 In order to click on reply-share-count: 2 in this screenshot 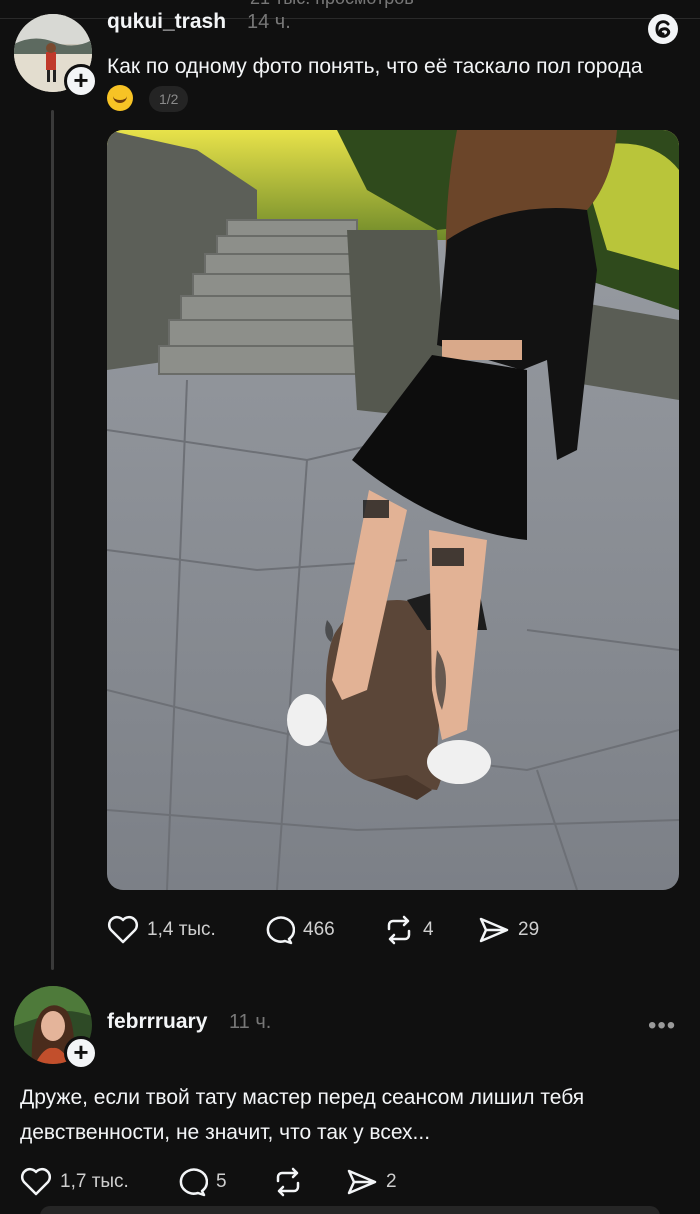, I will do `click(391, 1181)`.